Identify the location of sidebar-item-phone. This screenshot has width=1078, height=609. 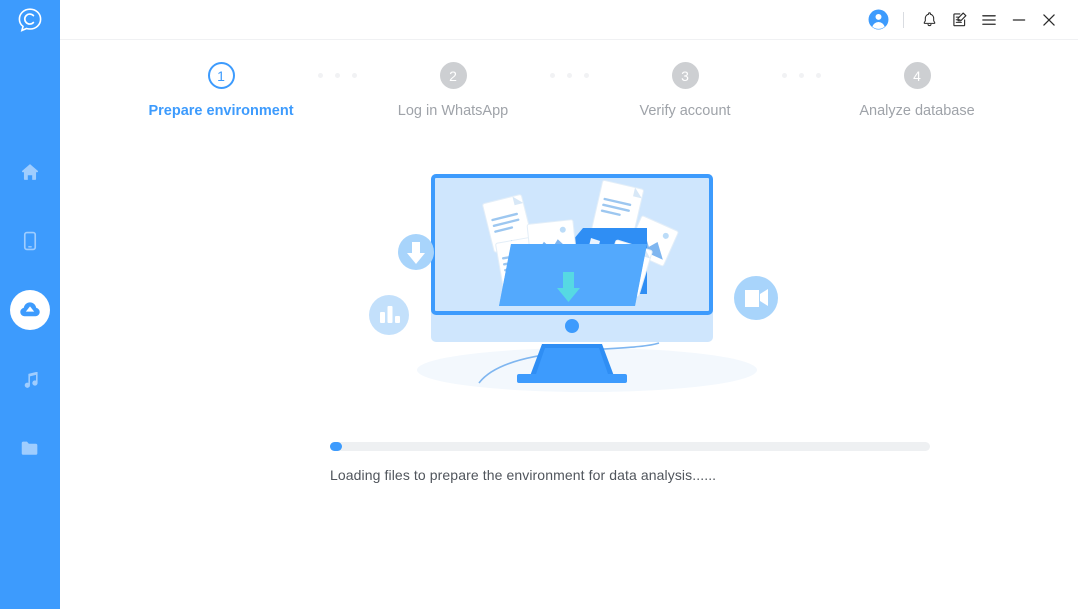
(30, 241).